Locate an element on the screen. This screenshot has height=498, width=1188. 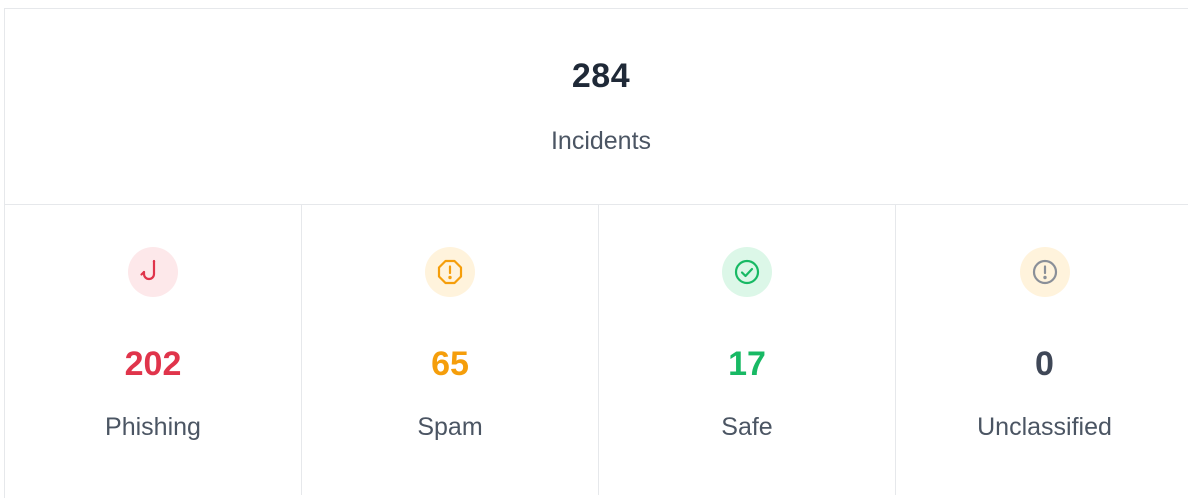
incidents-label: Incidents is located at coordinates (601, 141).